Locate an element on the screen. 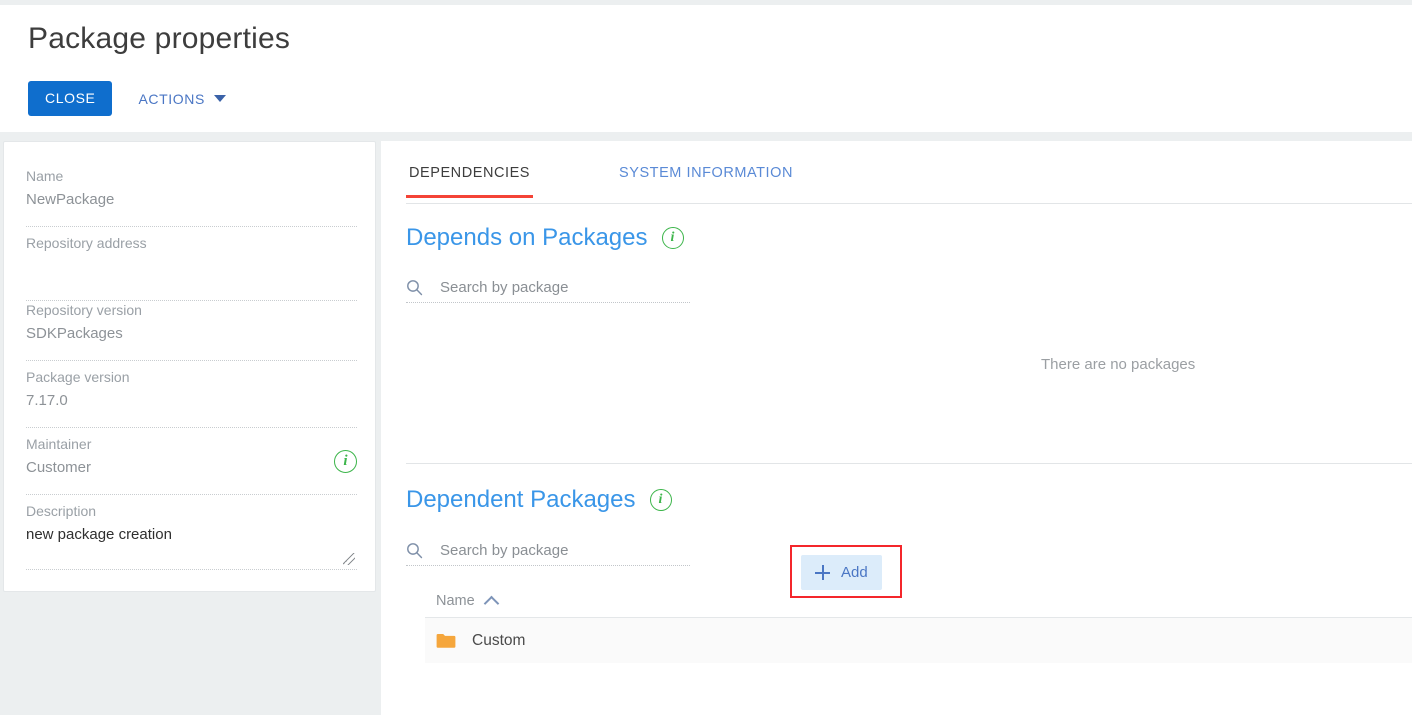  field-repository-version: Repository version SDKPackages is located at coordinates (191, 330).